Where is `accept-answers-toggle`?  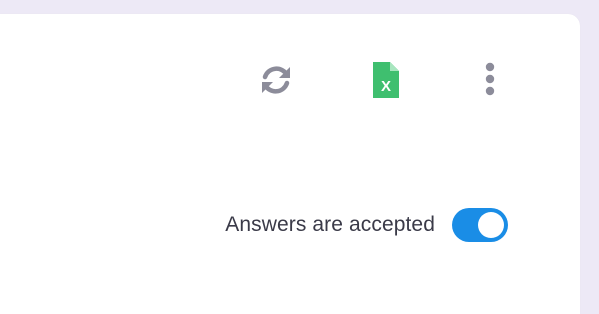 accept-answers-toggle is located at coordinates (480, 225).